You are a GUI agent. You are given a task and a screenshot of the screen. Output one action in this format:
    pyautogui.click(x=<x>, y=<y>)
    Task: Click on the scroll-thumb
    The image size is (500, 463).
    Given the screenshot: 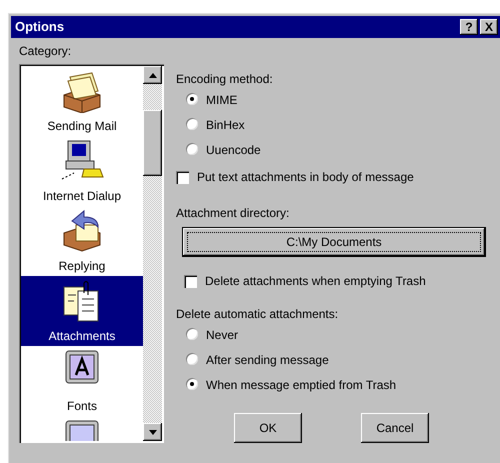 What is the action you would take?
    pyautogui.click(x=152, y=143)
    